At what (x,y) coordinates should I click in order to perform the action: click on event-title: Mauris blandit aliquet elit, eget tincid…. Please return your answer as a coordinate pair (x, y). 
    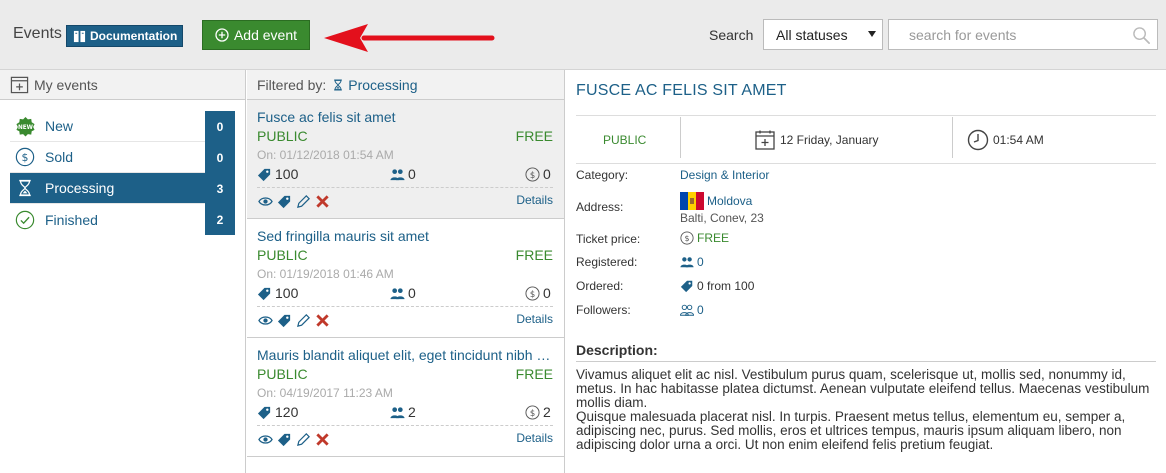
    Looking at the image, I should click on (405, 355).